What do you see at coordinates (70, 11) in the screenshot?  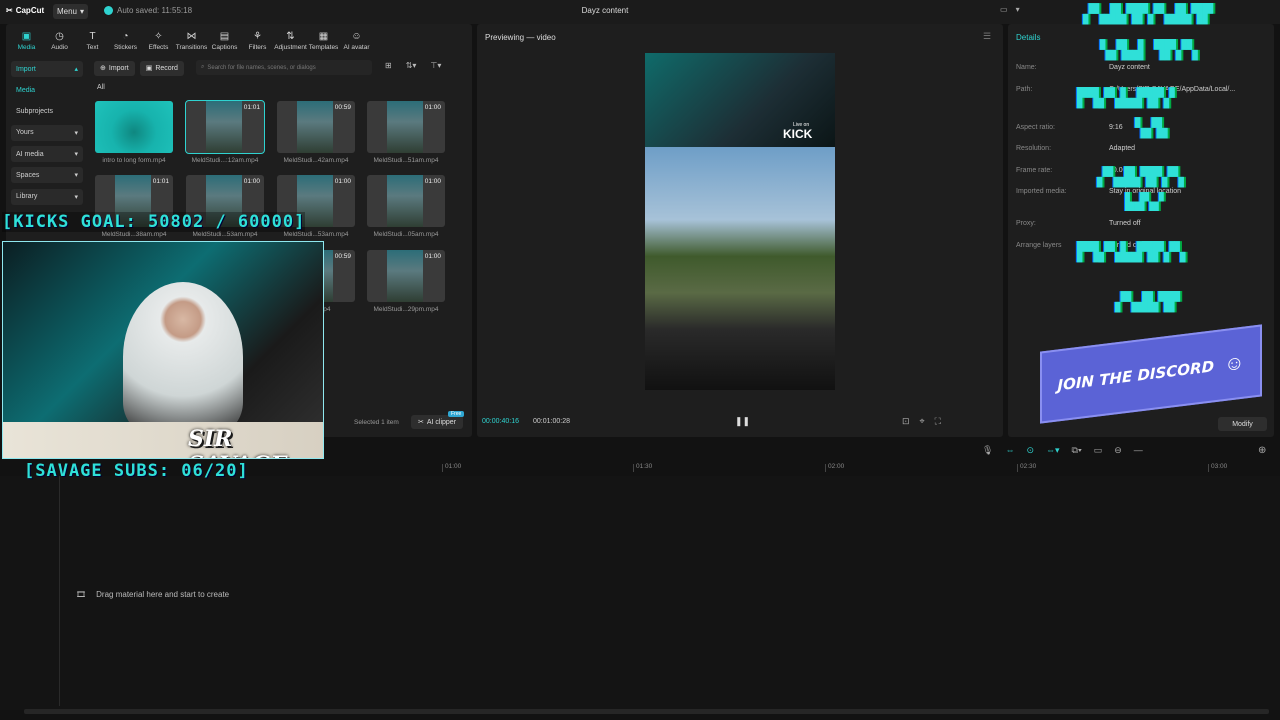 I see `menu-button: Menu ▾` at bounding box center [70, 11].